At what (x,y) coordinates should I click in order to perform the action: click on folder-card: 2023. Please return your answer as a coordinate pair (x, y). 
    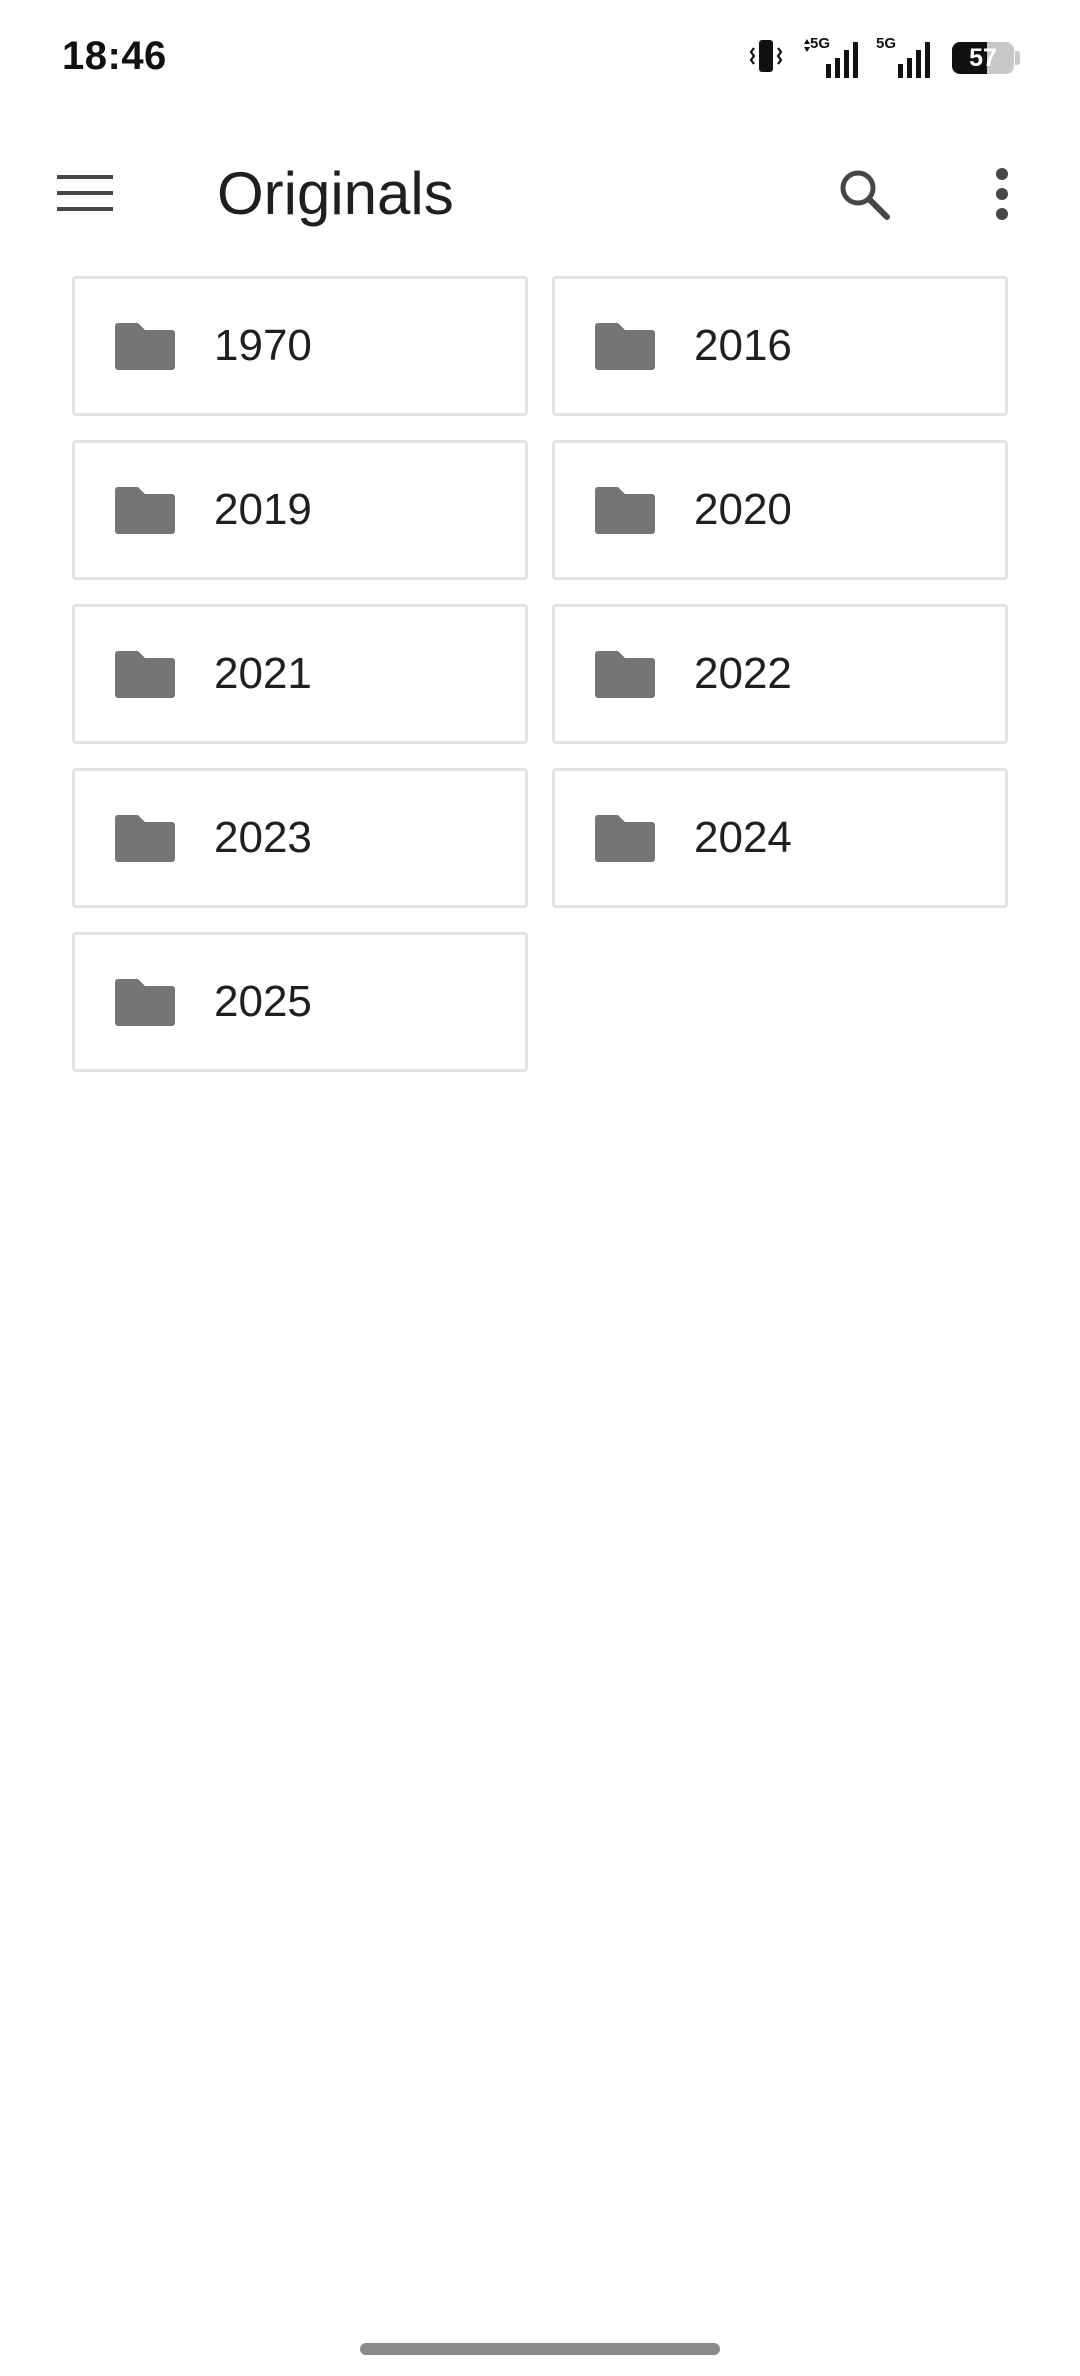
    Looking at the image, I should click on (300, 838).